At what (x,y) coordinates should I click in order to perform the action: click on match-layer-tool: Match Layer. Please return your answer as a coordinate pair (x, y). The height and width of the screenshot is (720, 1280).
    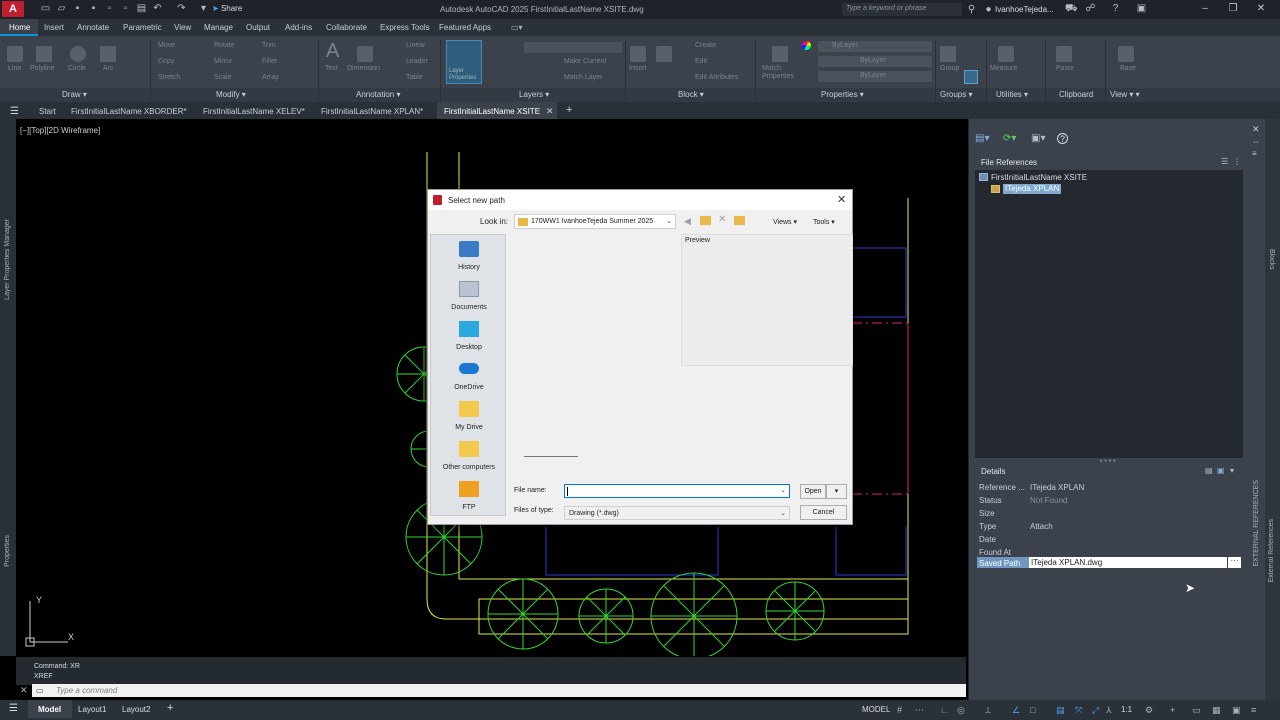
    Looking at the image, I should click on (583, 77).